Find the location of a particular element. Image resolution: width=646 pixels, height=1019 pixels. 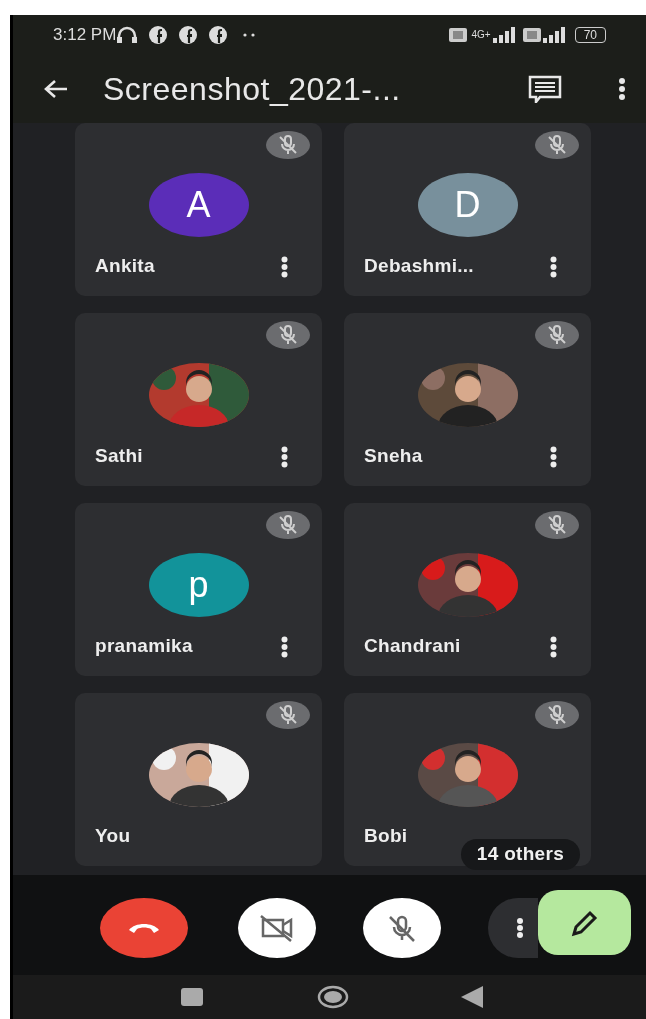

headphones-icon is located at coordinates (127, 35).